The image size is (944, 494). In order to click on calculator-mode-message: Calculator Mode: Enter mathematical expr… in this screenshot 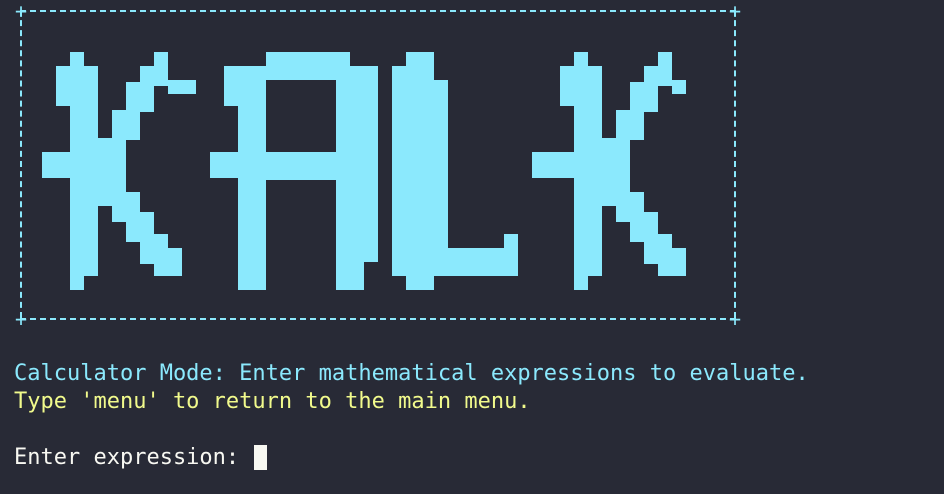, I will do `click(411, 373)`.